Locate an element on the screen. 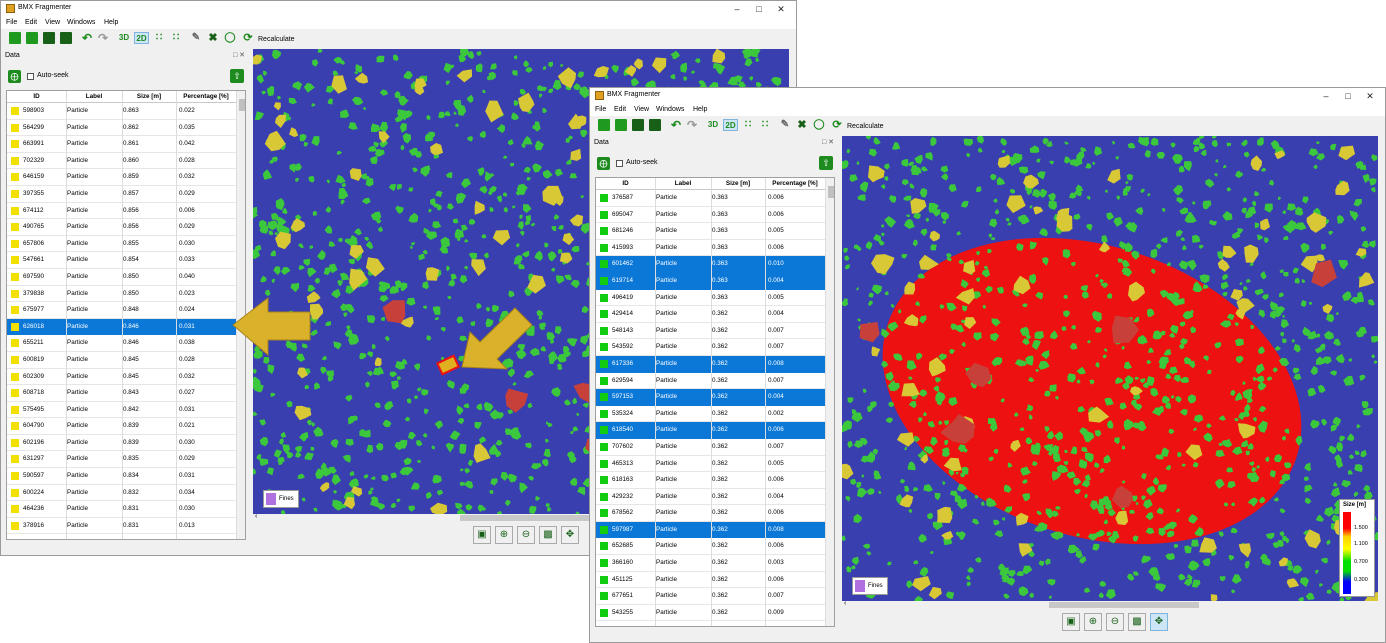 The height and width of the screenshot is (643, 1386). cell-size: 0.831 is located at coordinates (131, 525).